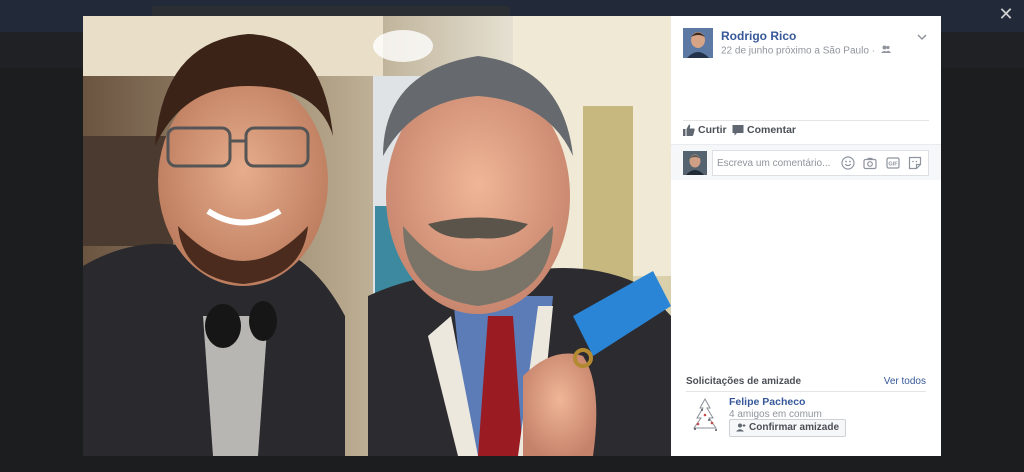 The height and width of the screenshot is (472, 1024). Describe the element at coordinates (885, 51) in the screenshot. I see `friends-icon` at that location.